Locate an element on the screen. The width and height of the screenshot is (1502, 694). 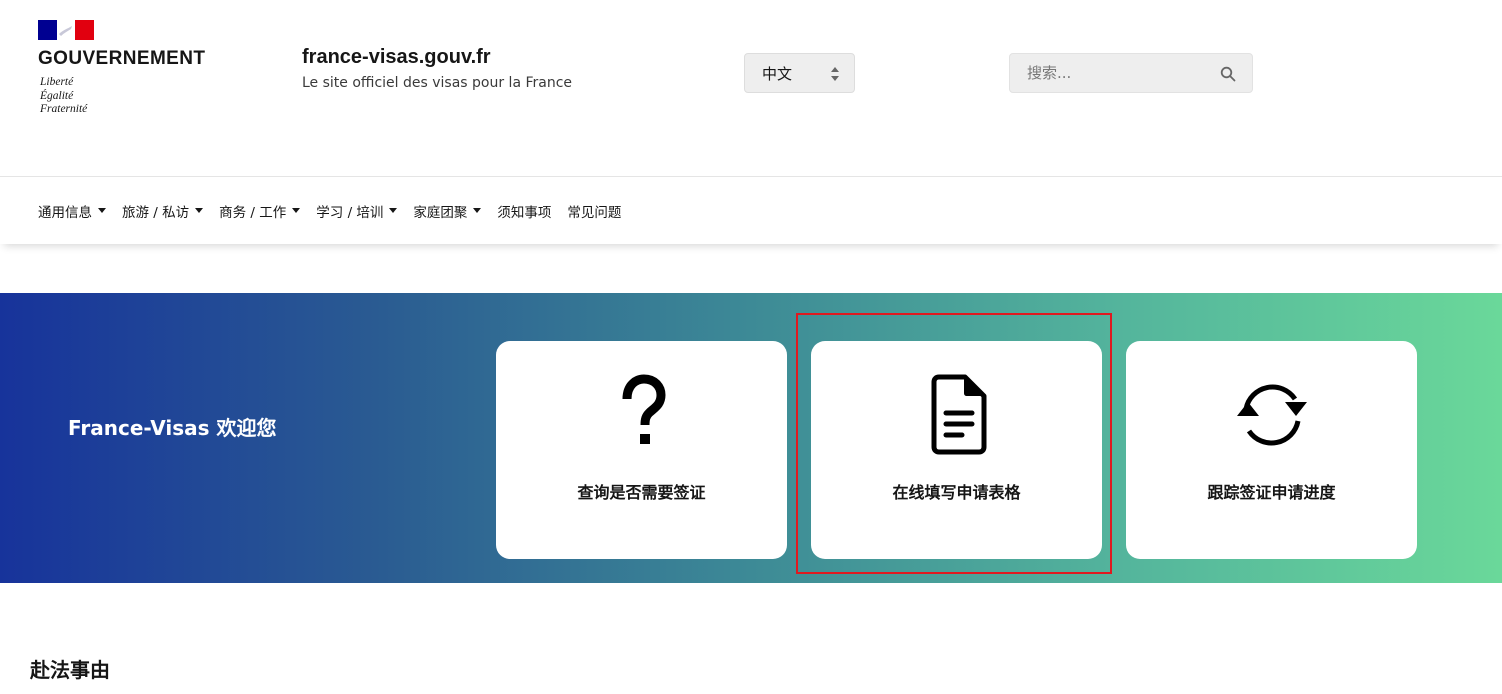
language-select-value: 中文 is located at coordinates (777, 73).